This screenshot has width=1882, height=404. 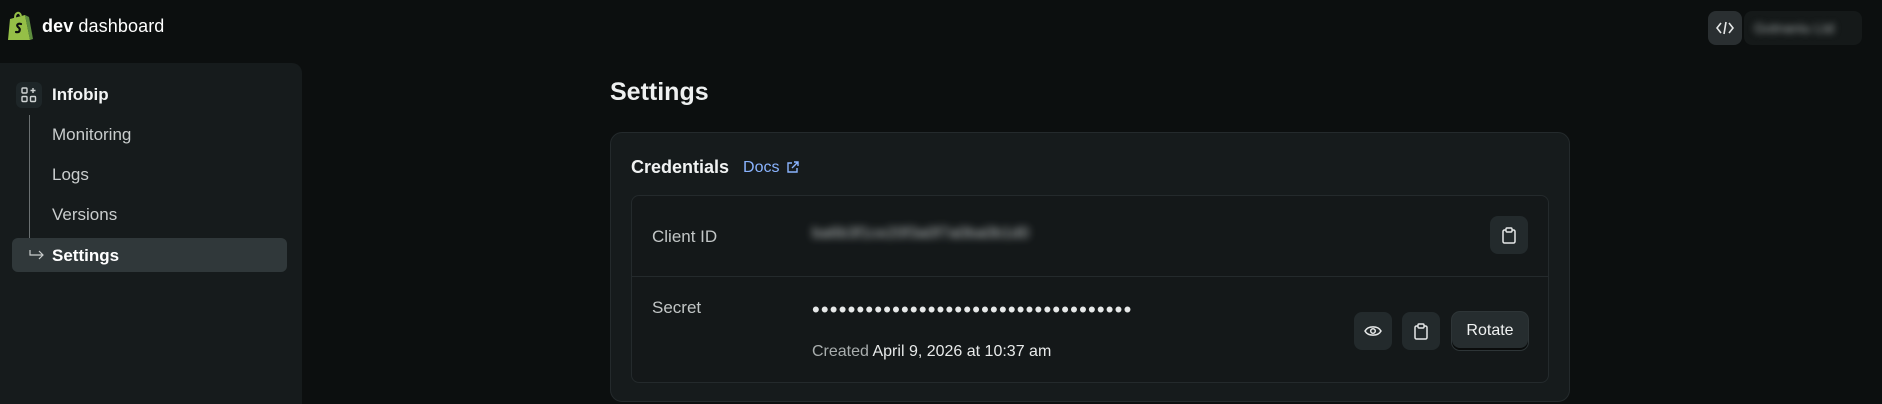 I want to click on sidebar-item-settings: Settings, so click(x=149, y=255).